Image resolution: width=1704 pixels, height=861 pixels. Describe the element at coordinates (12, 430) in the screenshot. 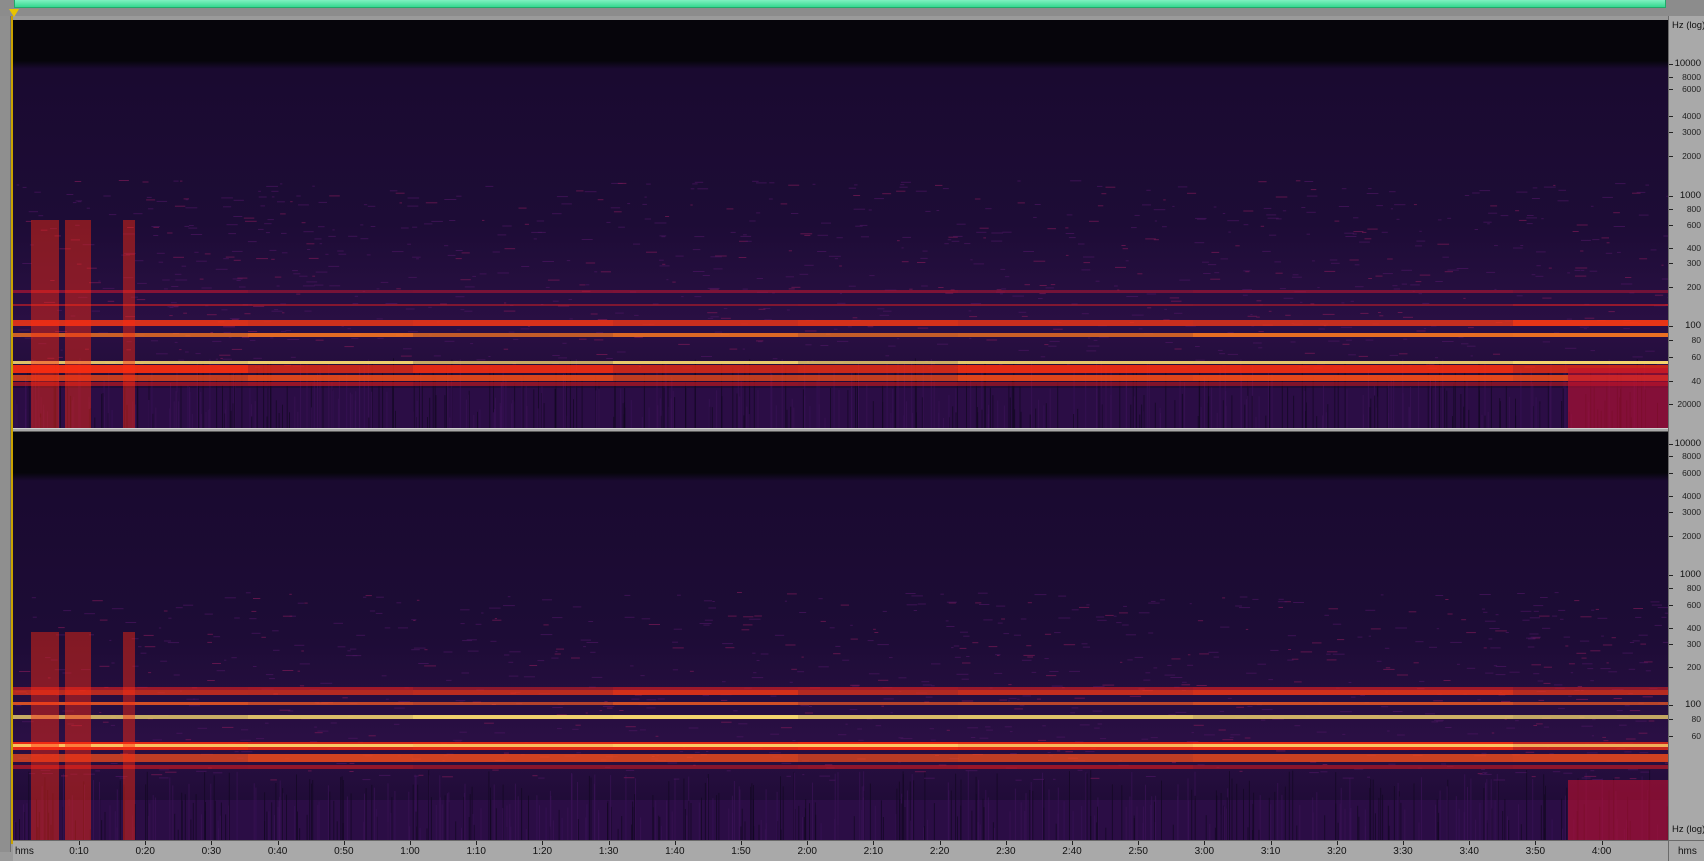

I see `playhead-cursor` at that location.